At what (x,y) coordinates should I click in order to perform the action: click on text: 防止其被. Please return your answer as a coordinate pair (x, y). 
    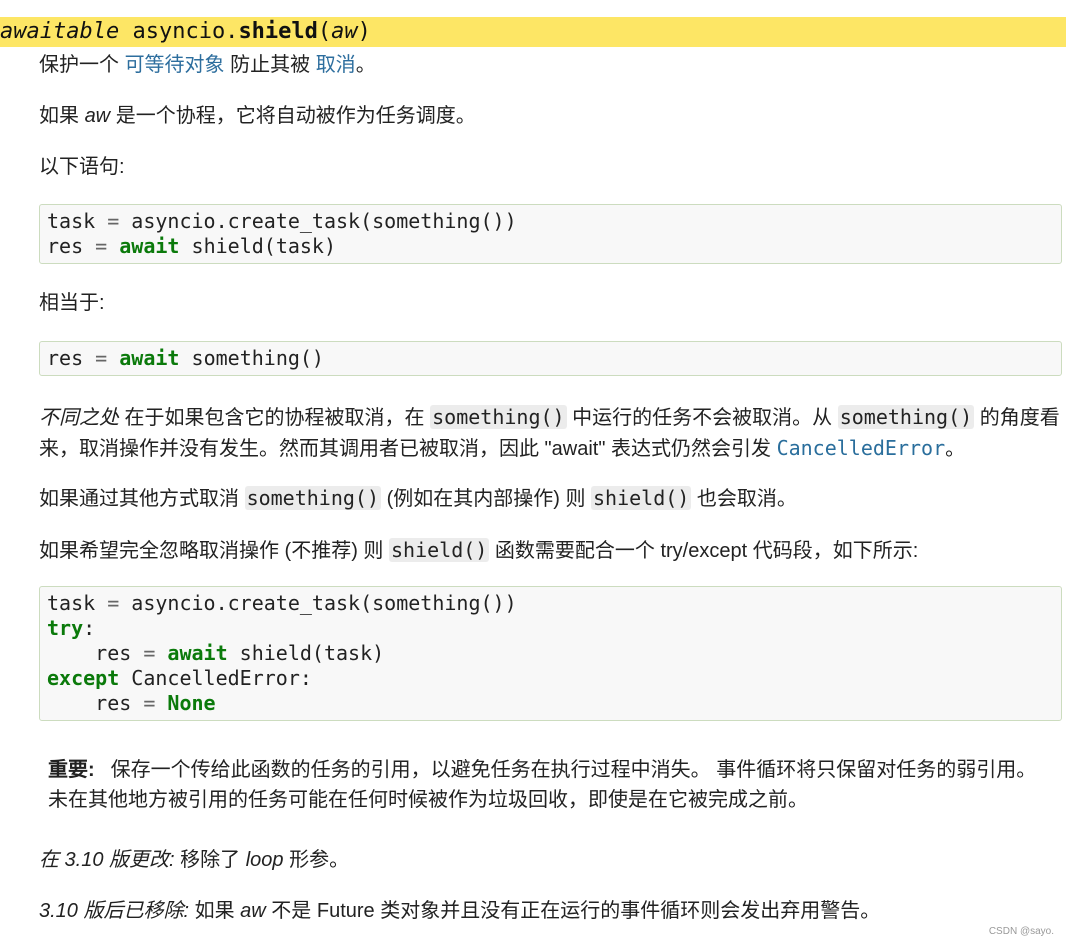
    Looking at the image, I should click on (270, 65).